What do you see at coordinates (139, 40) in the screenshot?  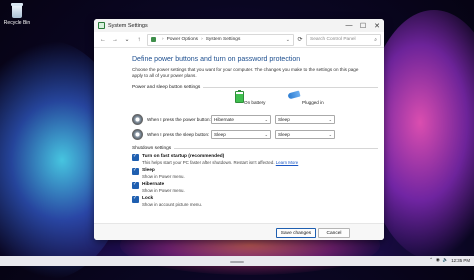 I see `up-button: ↑` at bounding box center [139, 40].